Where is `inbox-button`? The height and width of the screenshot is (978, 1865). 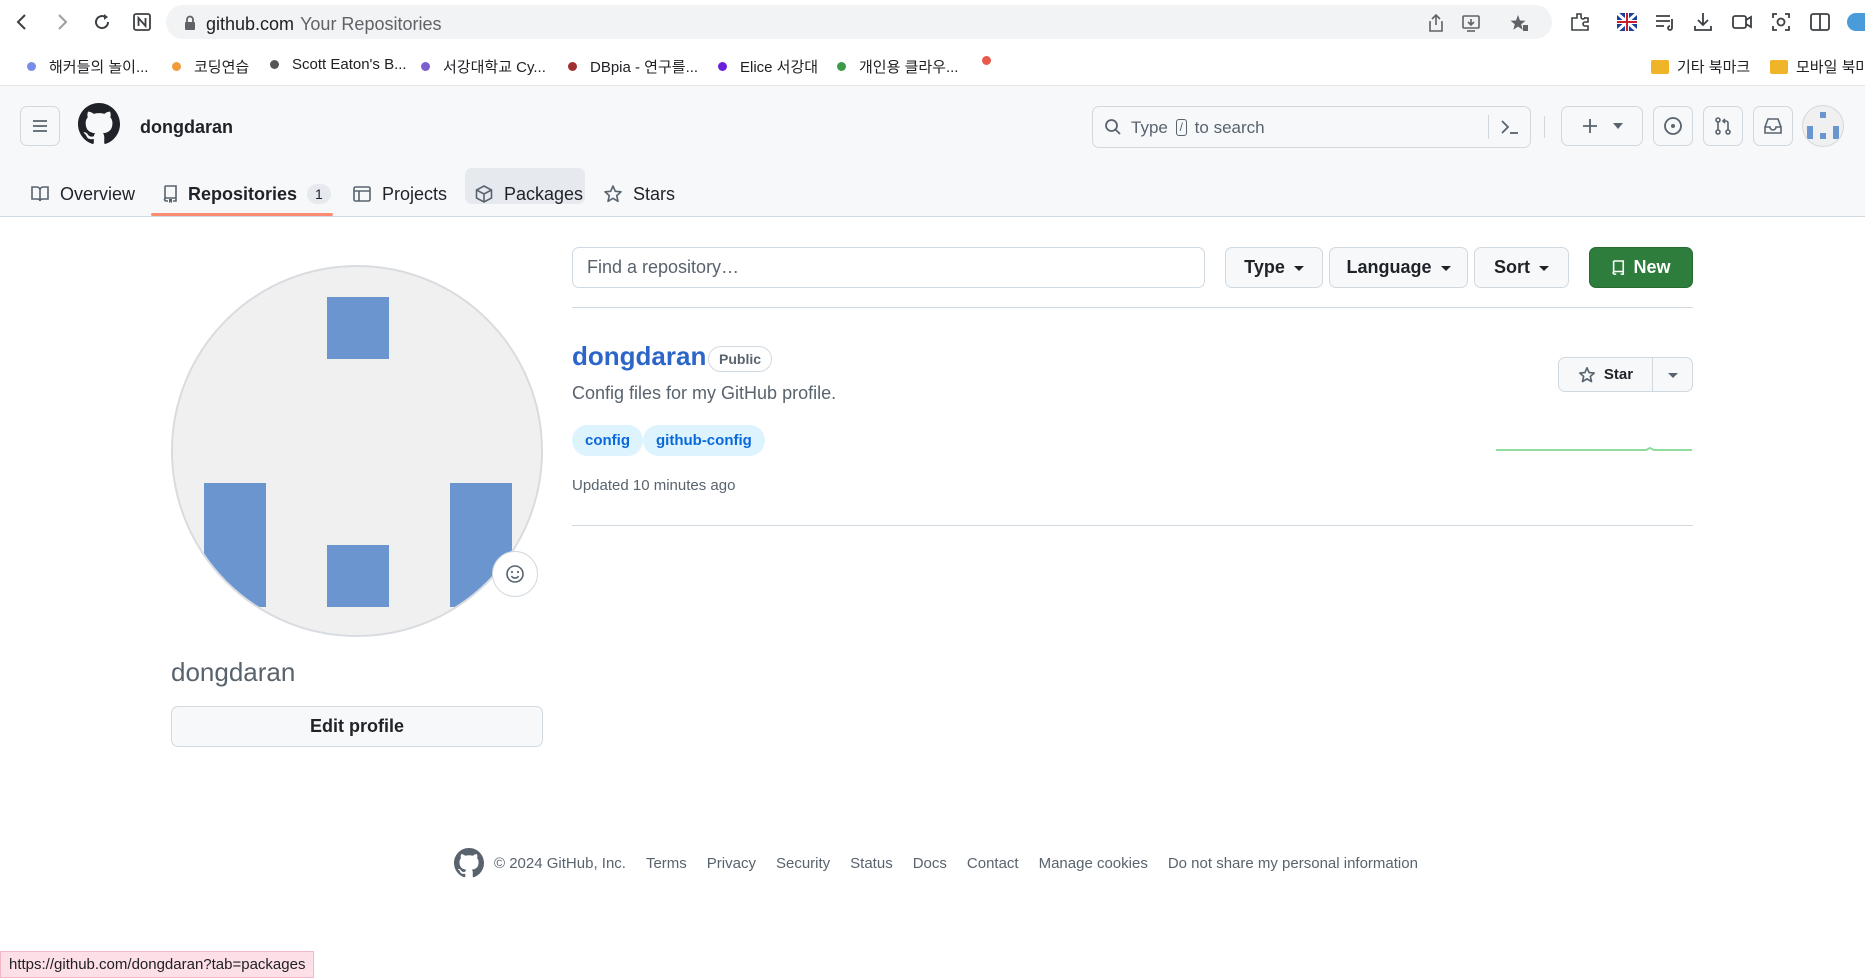
inbox-button is located at coordinates (1773, 126).